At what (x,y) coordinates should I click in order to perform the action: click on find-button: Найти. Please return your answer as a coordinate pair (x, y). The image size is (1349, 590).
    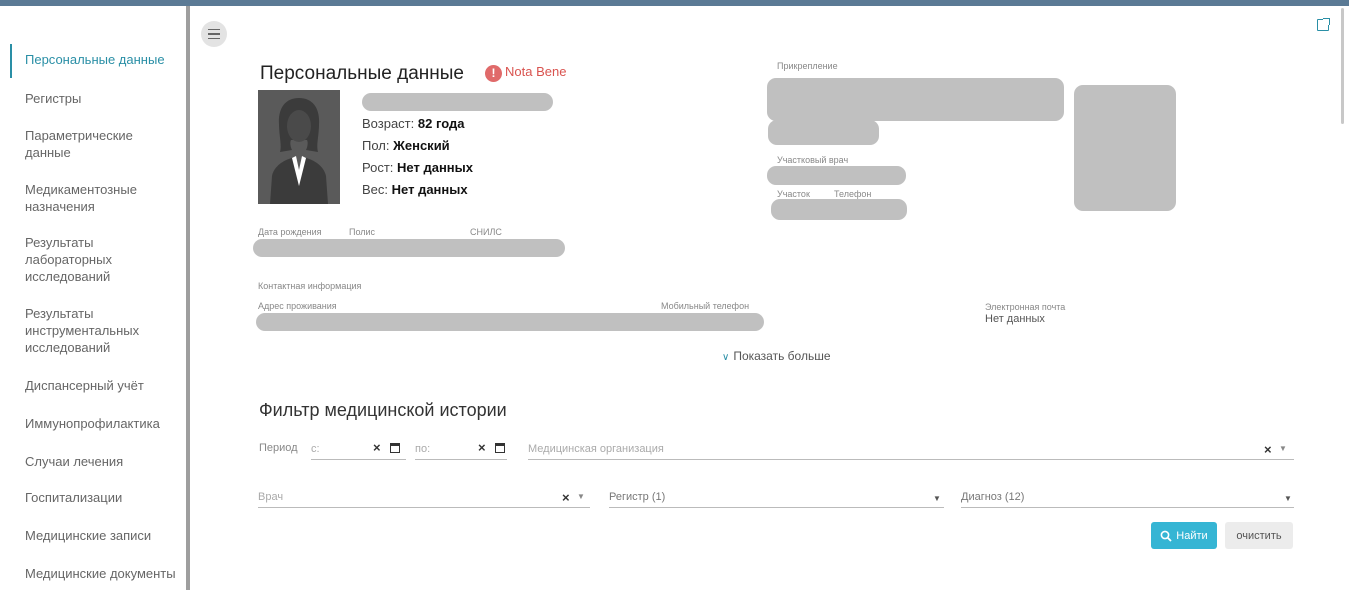
    Looking at the image, I should click on (1184, 535).